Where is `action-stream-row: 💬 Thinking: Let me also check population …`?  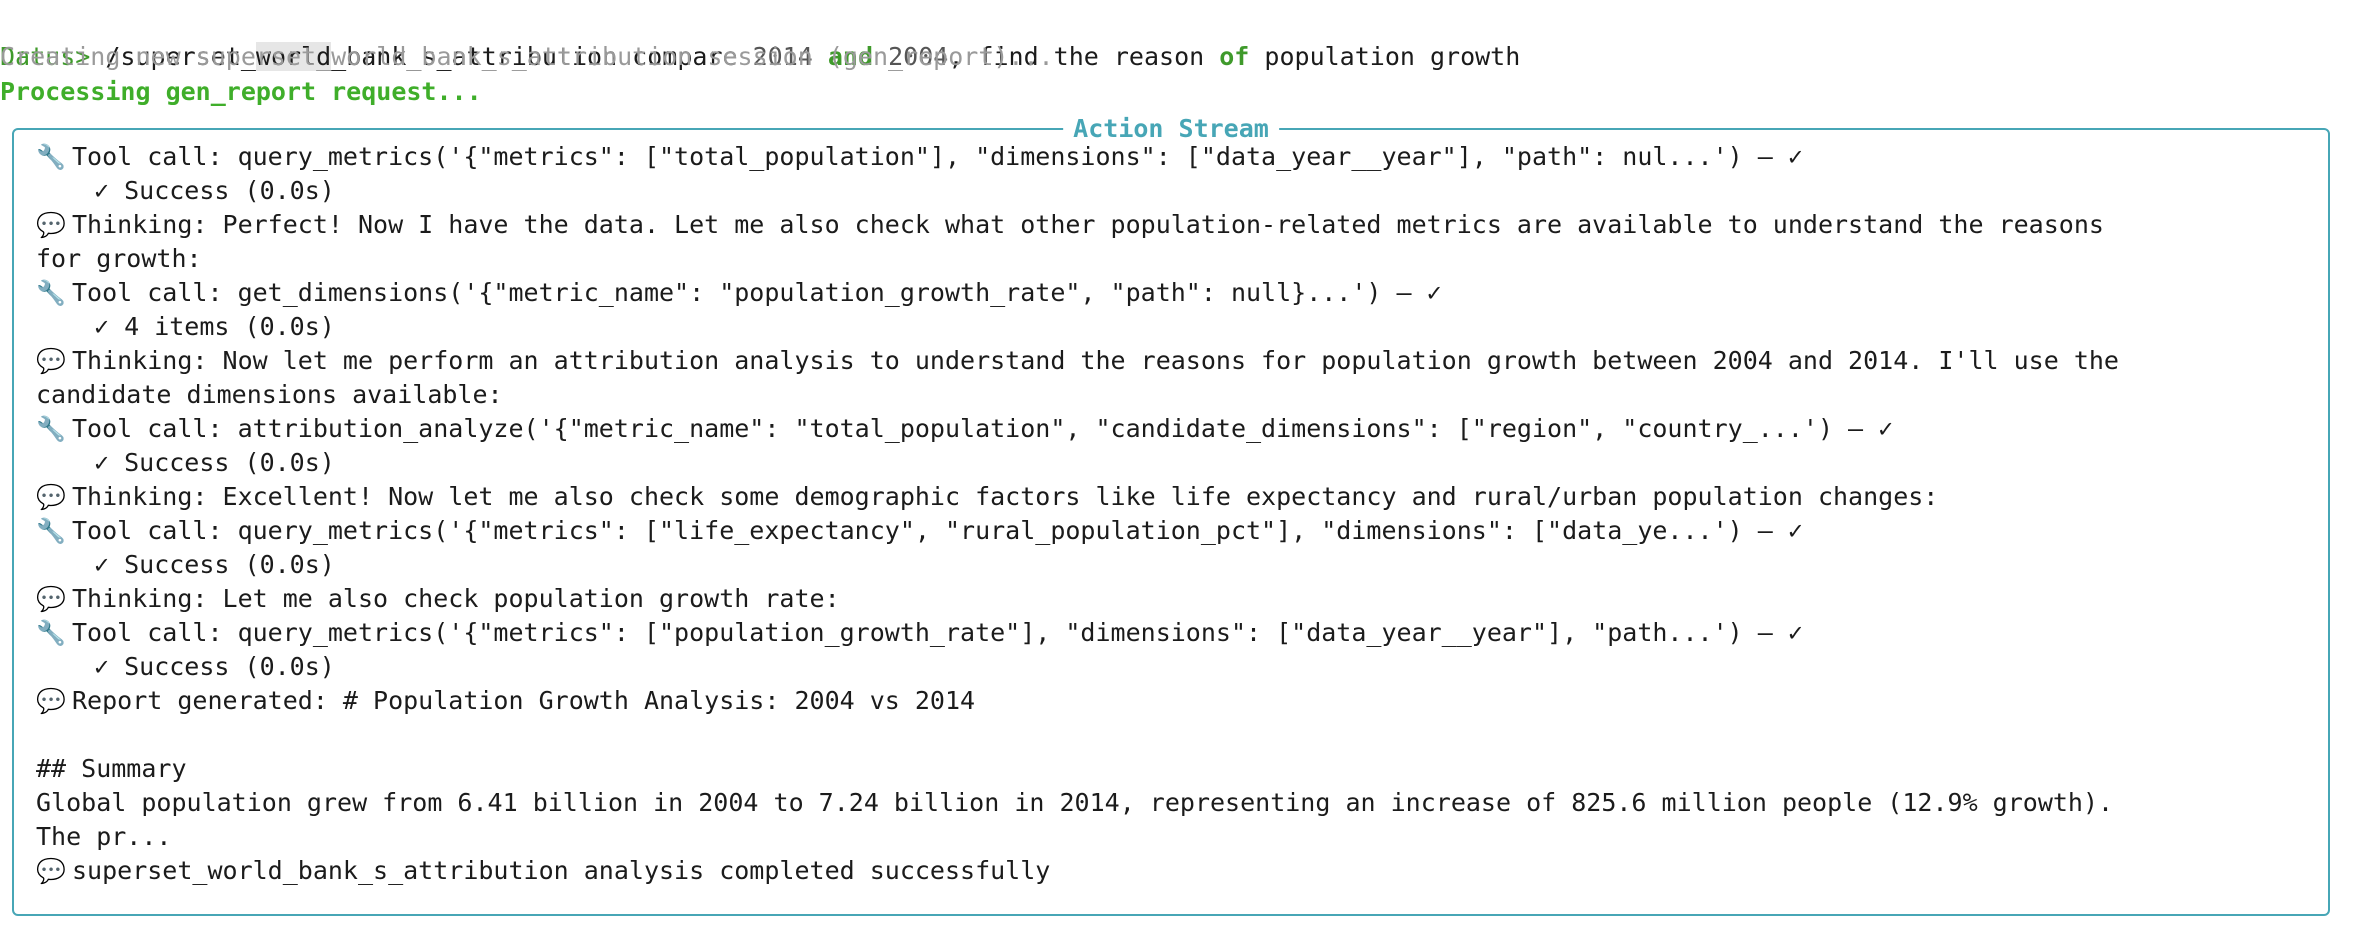
action-stream-row: 💬 Thinking: Let me also check population … is located at coordinates (1171, 599).